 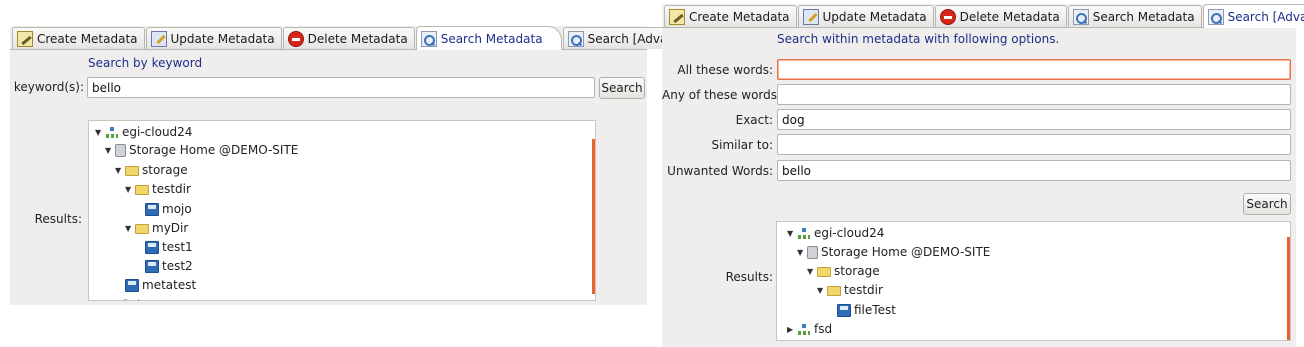 What do you see at coordinates (722, 95) in the screenshot?
I see `any-words-label: Any of these words:` at bounding box center [722, 95].